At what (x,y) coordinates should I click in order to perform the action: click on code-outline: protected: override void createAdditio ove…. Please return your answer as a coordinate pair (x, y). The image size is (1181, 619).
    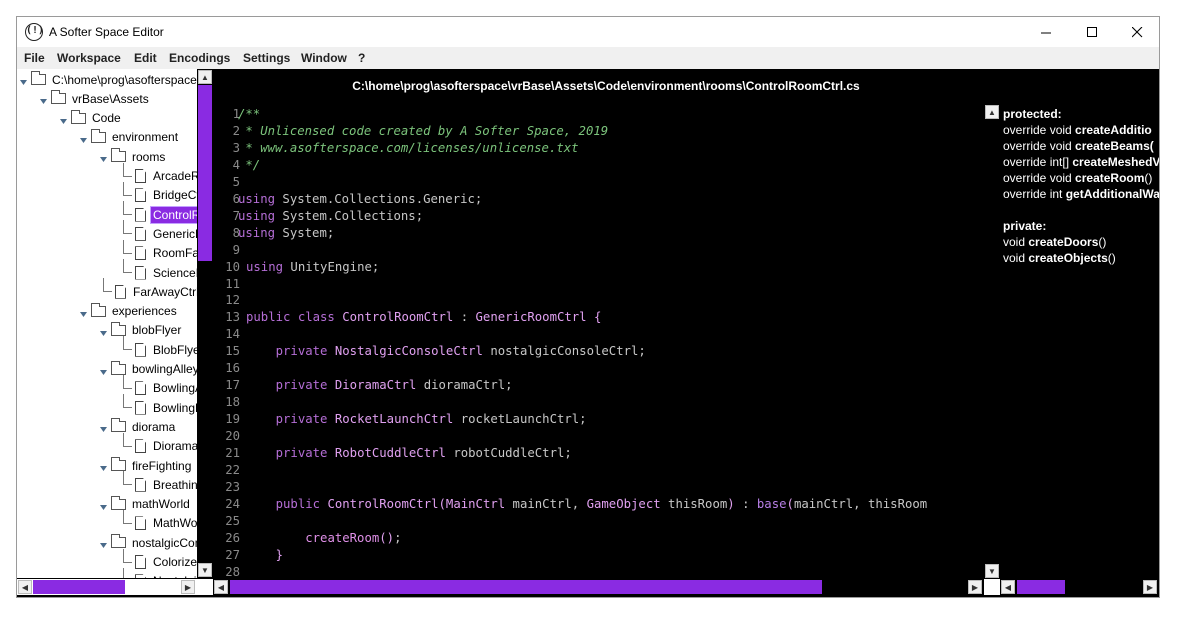
    Looking at the image, I should click on (1080, 343).